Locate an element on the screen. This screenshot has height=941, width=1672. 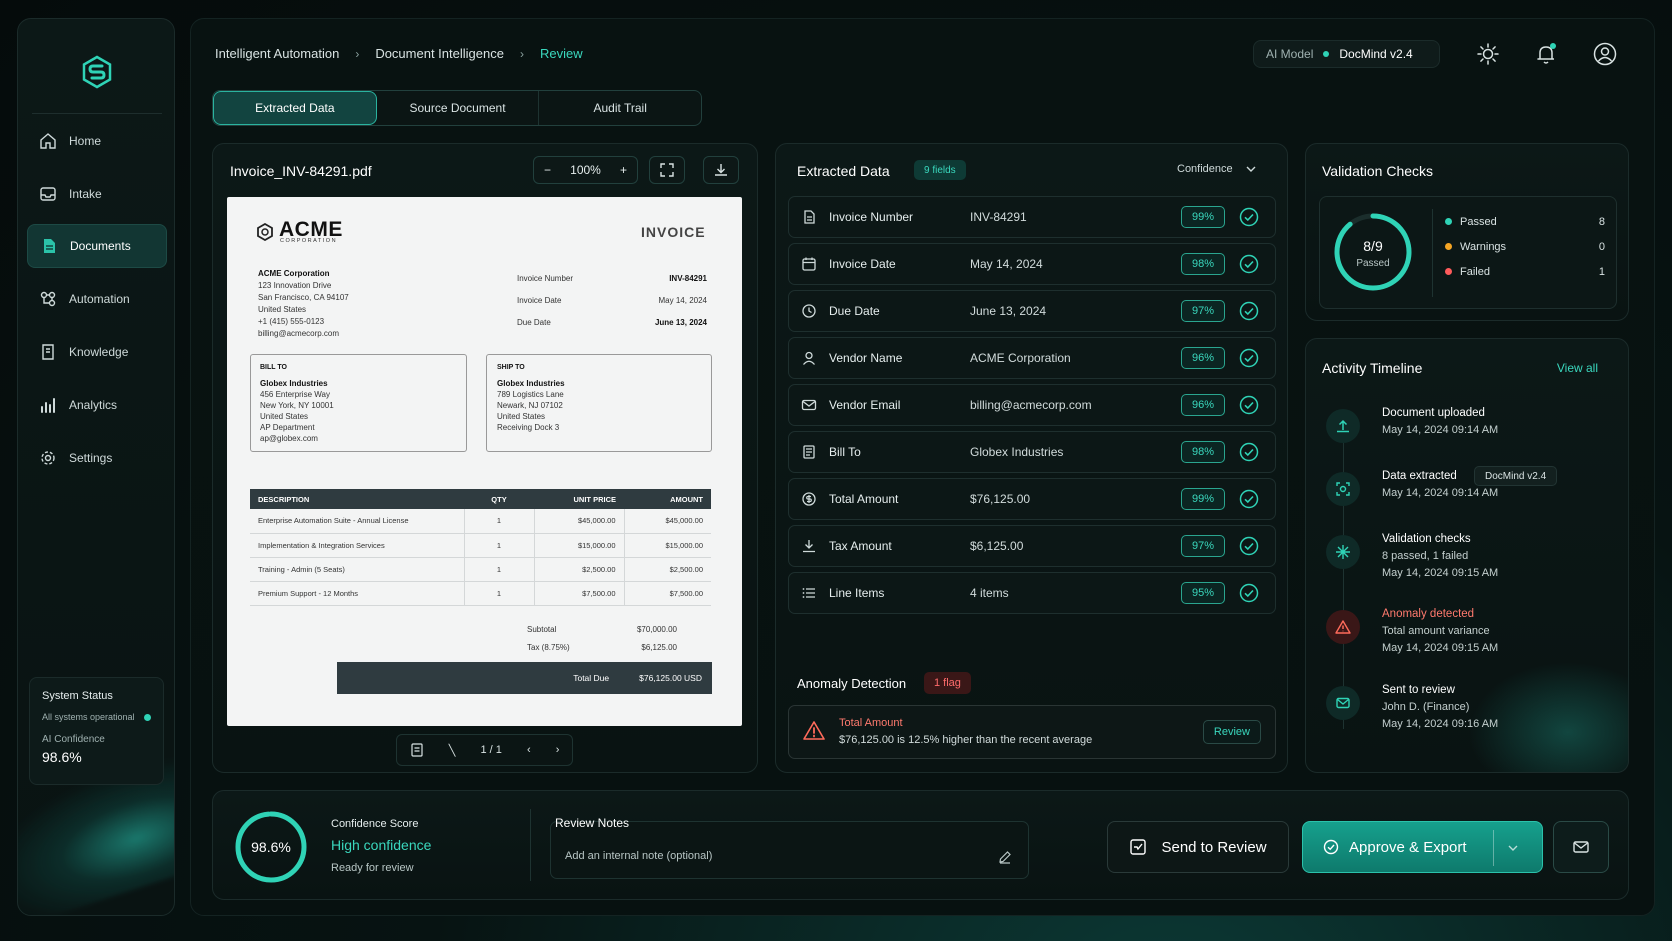
extracted-field-row: Bill To Globex Industries 98% is located at coordinates (1032, 452).